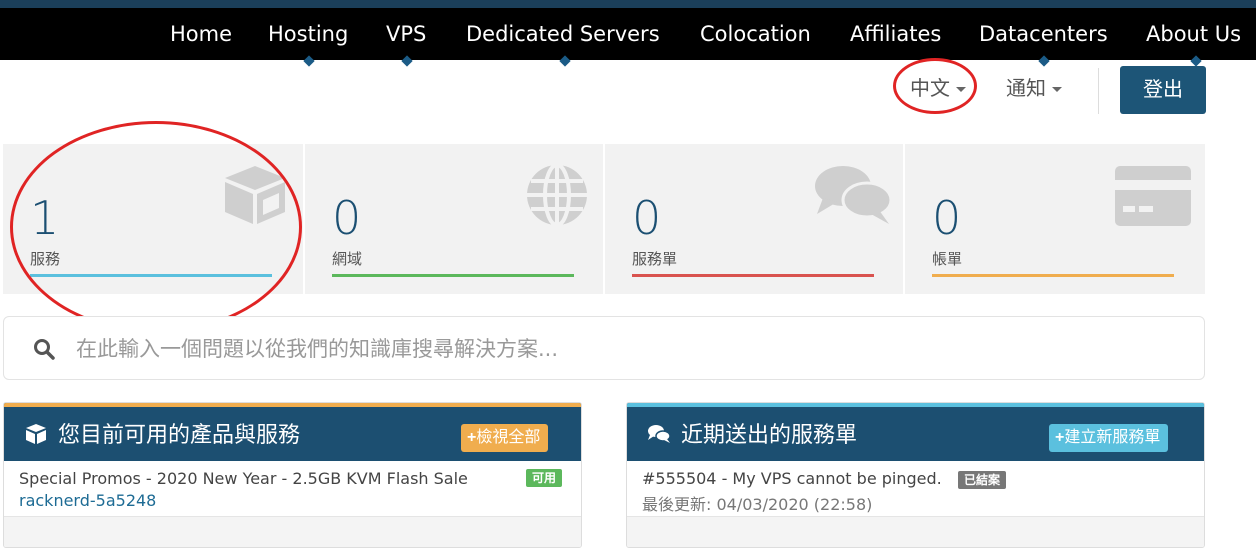  What do you see at coordinates (563, 34) in the screenshot?
I see `nav-dedicated-servers: Dedicated Servers` at bounding box center [563, 34].